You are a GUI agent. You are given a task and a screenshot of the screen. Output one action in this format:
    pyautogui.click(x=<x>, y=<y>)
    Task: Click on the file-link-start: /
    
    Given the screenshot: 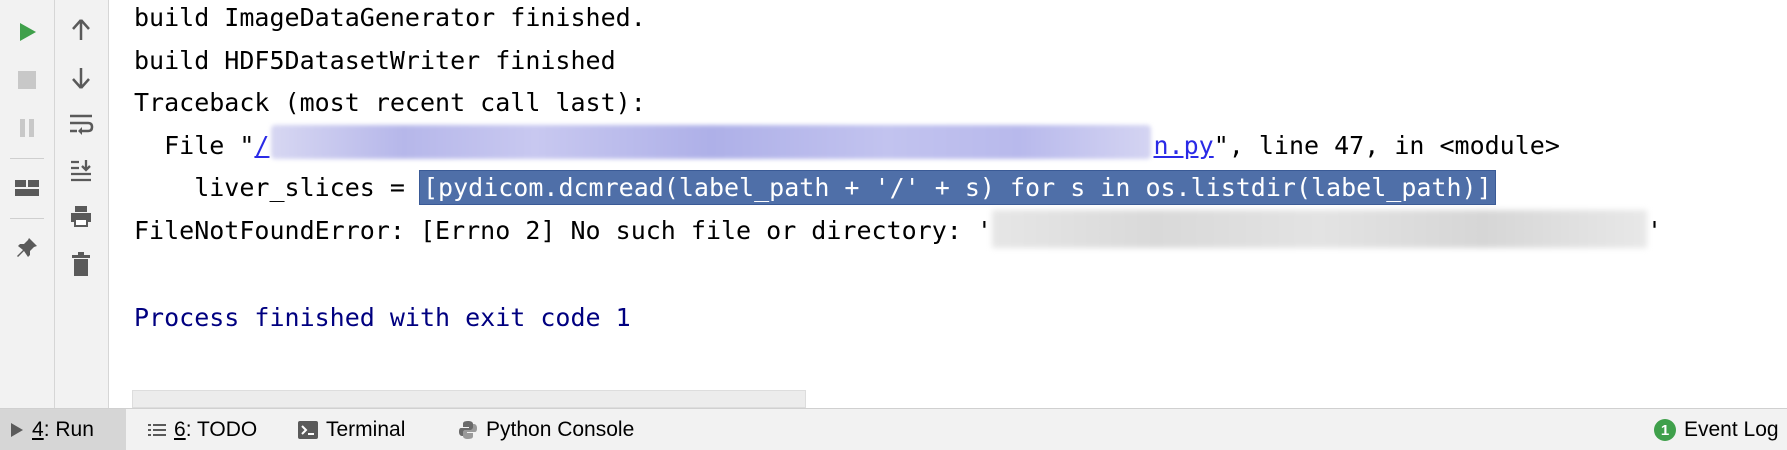 What is the action you would take?
    pyautogui.click(x=262, y=145)
    